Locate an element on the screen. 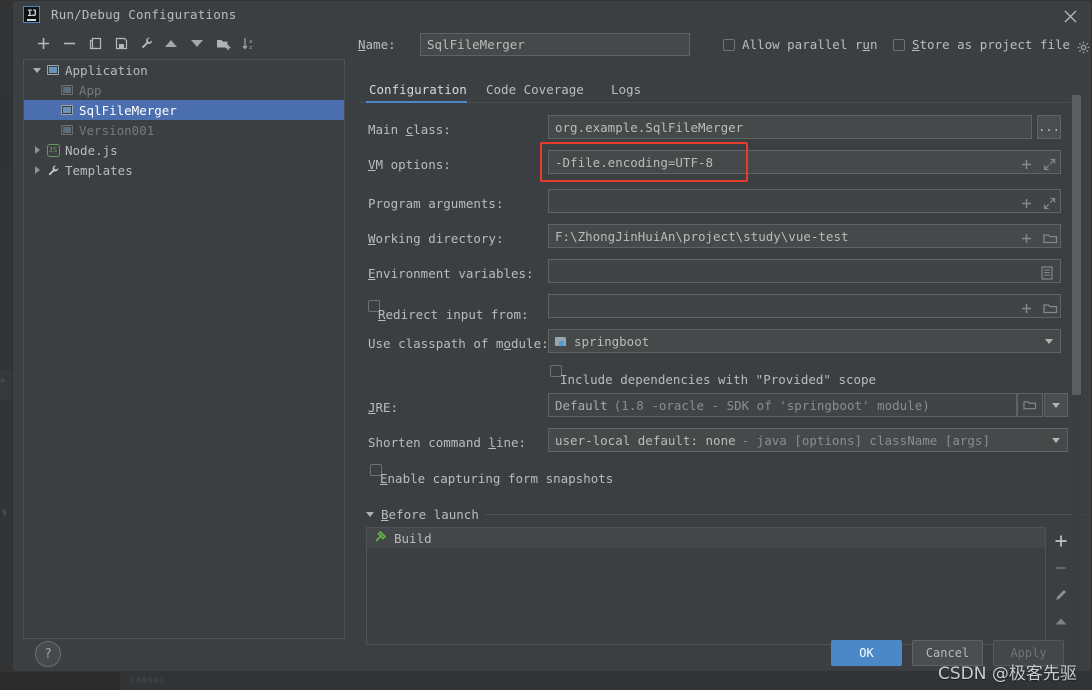  section-divider is located at coordinates (784, 514).